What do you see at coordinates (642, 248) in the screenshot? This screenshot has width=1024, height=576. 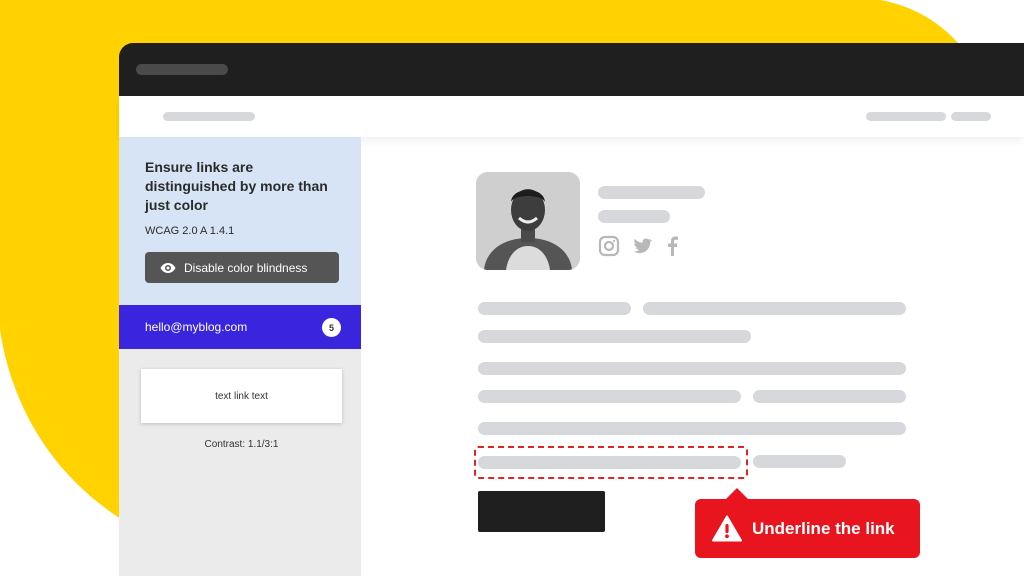 I see `twitter-icon` at bounding box center [642, 248].